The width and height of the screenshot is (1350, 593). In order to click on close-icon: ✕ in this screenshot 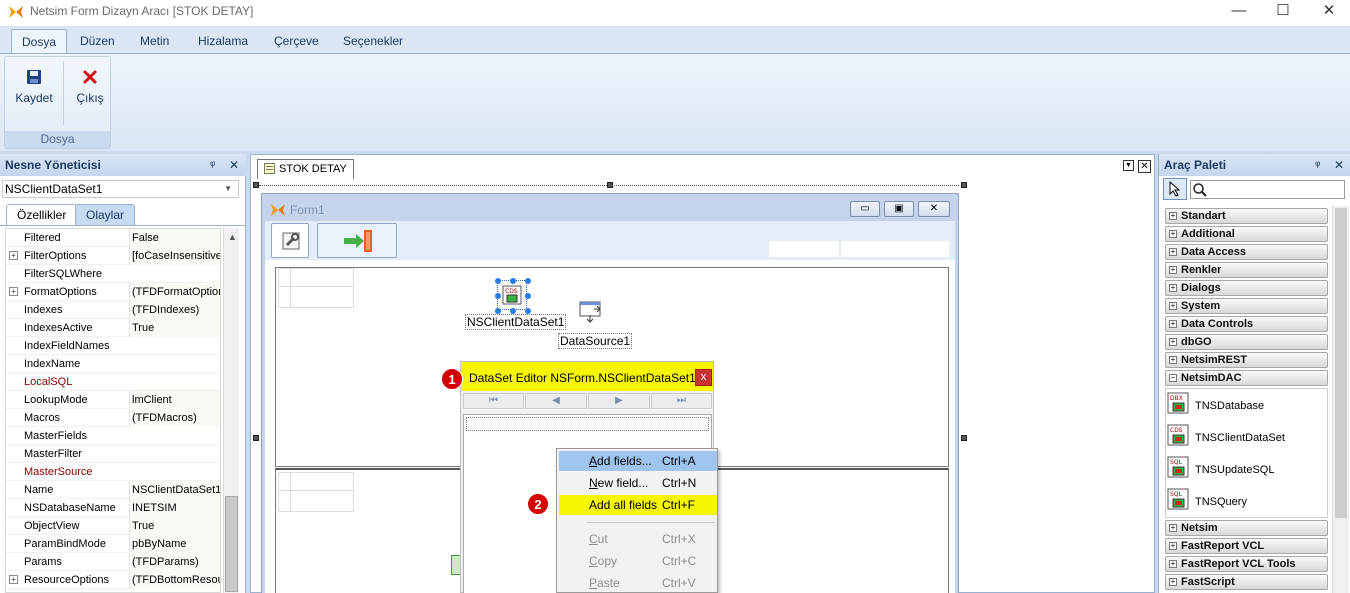, I will do `click(234, 165)`.